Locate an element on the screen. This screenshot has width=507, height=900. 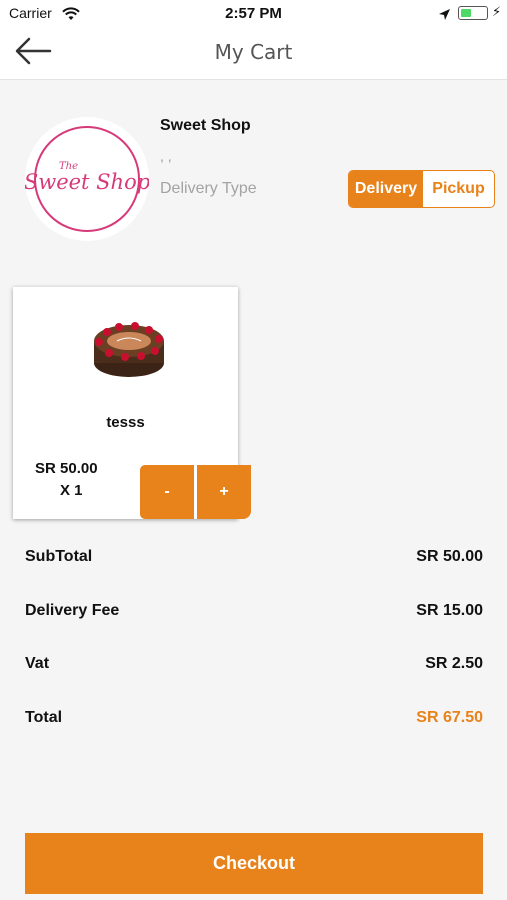
battery-level is located at coordinates (466, 13).